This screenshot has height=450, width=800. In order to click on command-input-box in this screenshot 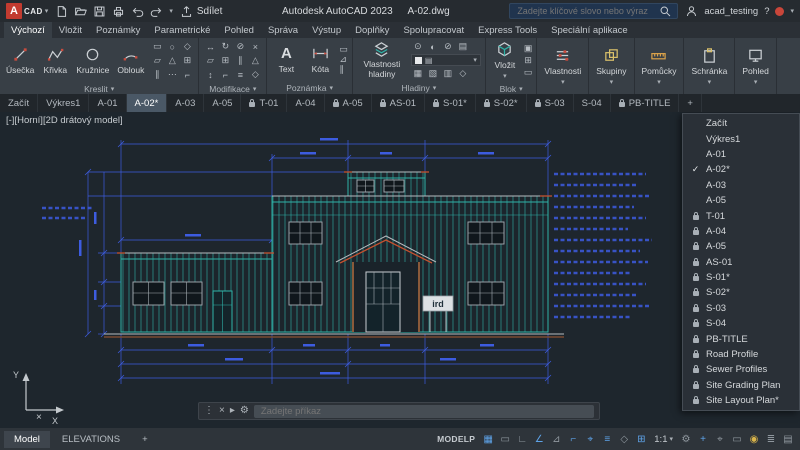, I will do `click(423, 411)`.